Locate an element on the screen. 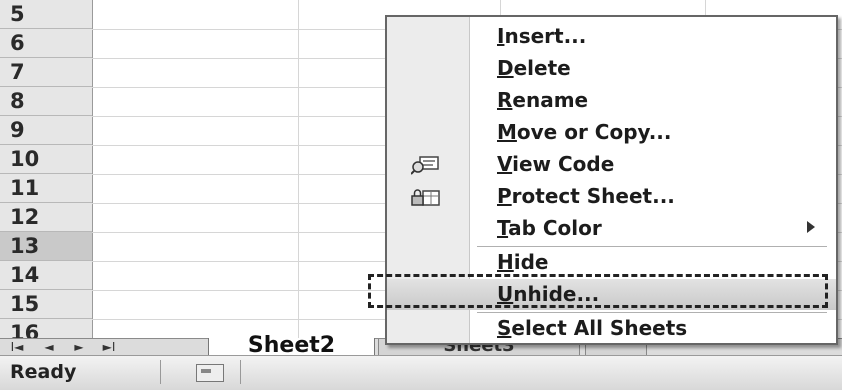  row-number-selected: 13 is located at coordinates (46, 246).